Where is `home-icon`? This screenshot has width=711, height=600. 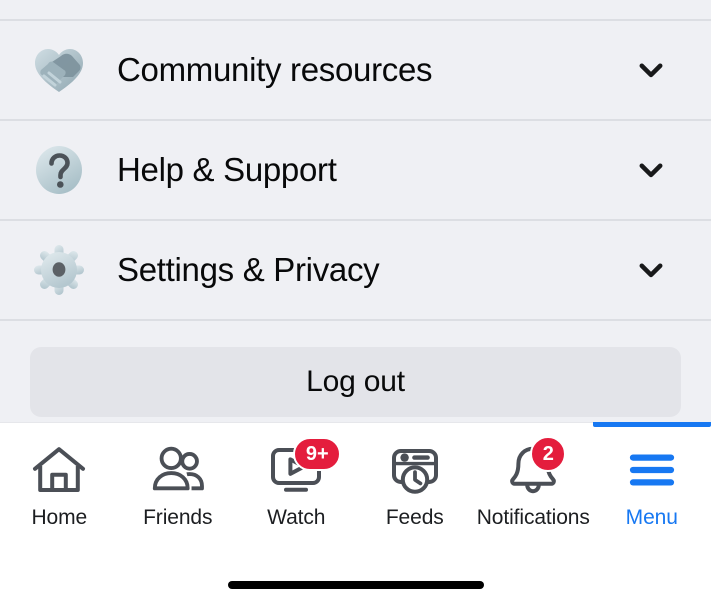 home-icon is located at coordinates (59, 470).